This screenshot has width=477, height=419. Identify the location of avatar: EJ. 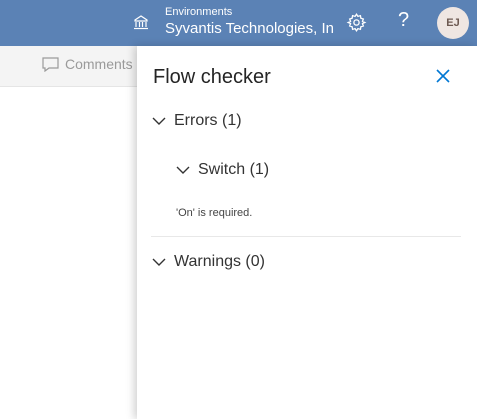
(453, 23).